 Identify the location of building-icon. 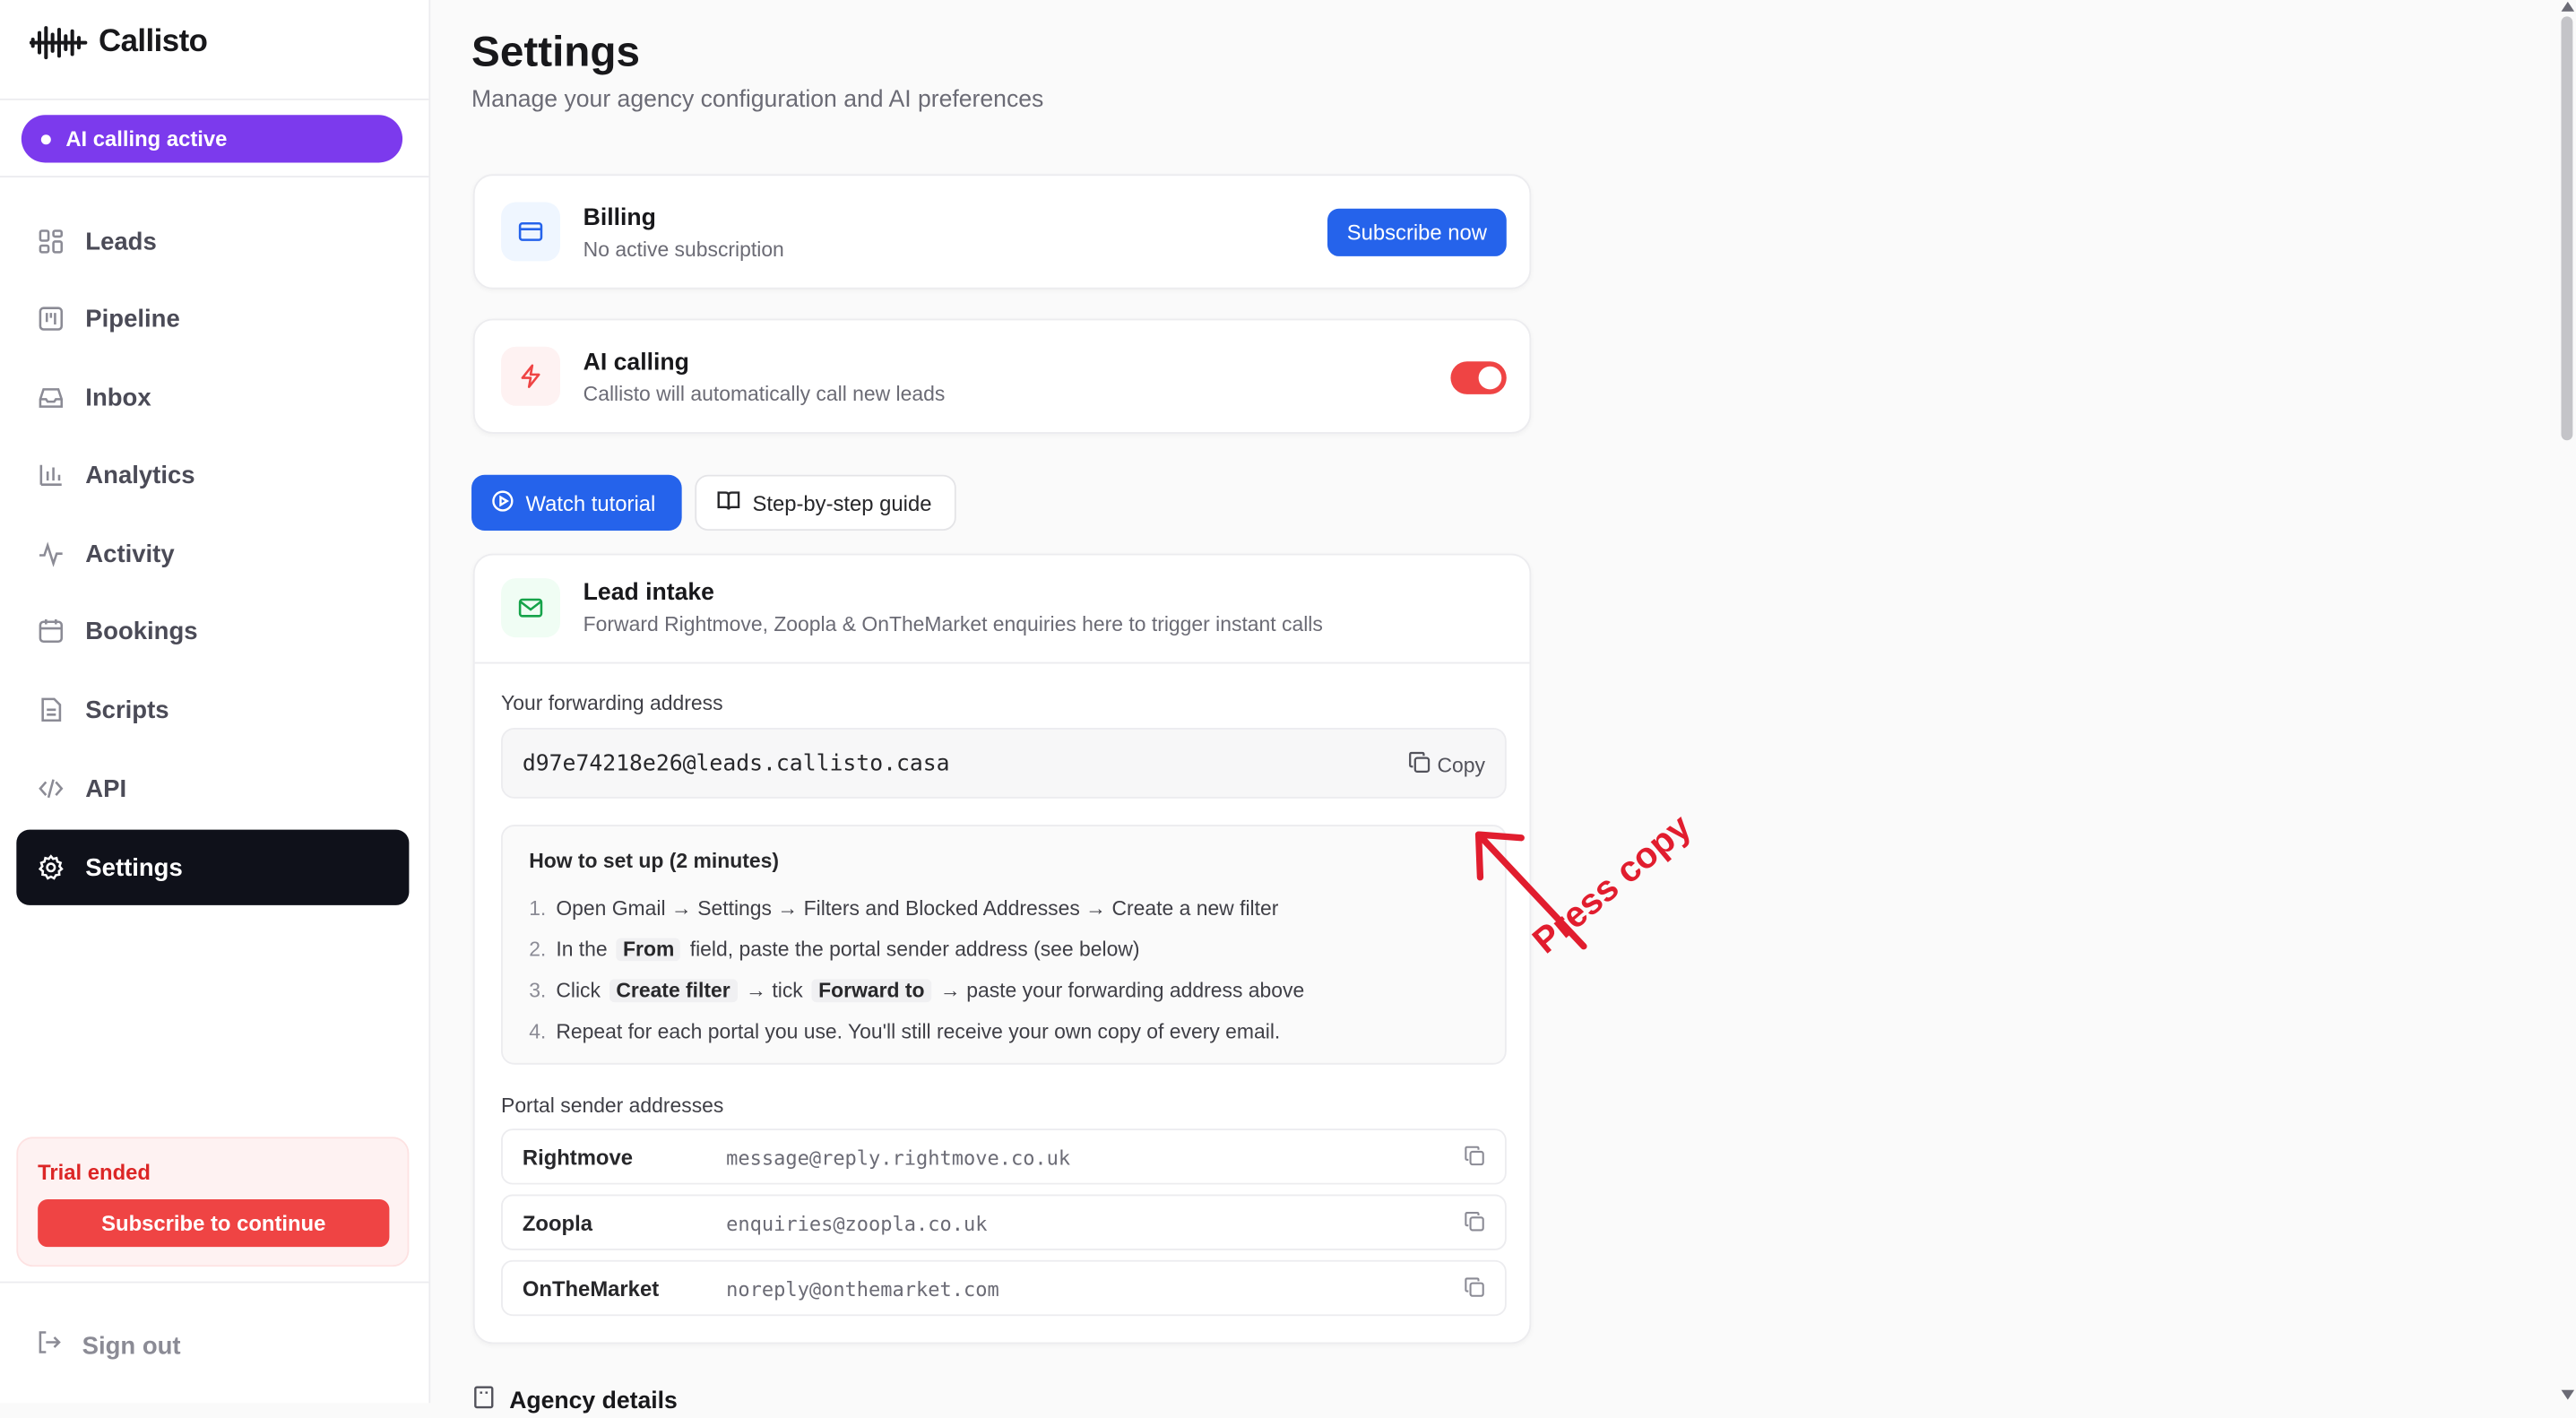
(483, 1401).